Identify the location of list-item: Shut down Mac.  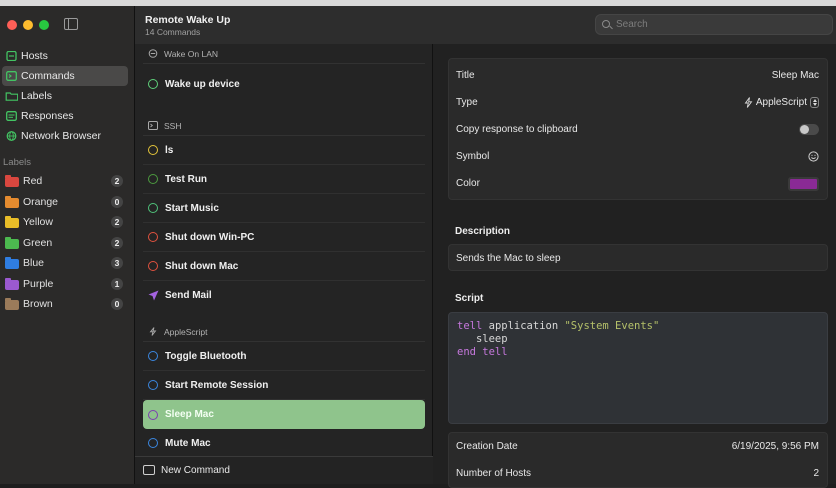
(284, 266).